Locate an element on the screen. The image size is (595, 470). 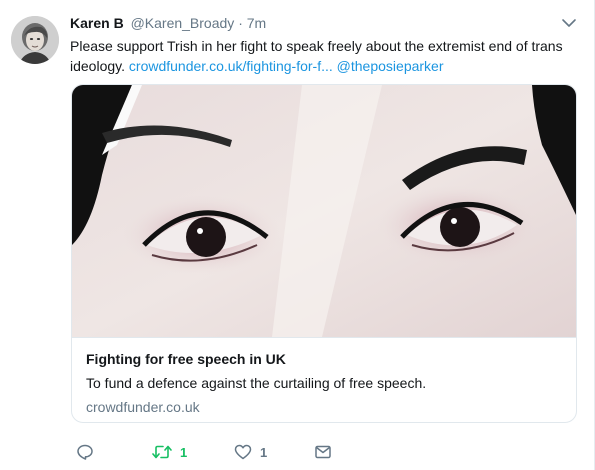
retweet-count: 1 is located at coordinates (184, 452).